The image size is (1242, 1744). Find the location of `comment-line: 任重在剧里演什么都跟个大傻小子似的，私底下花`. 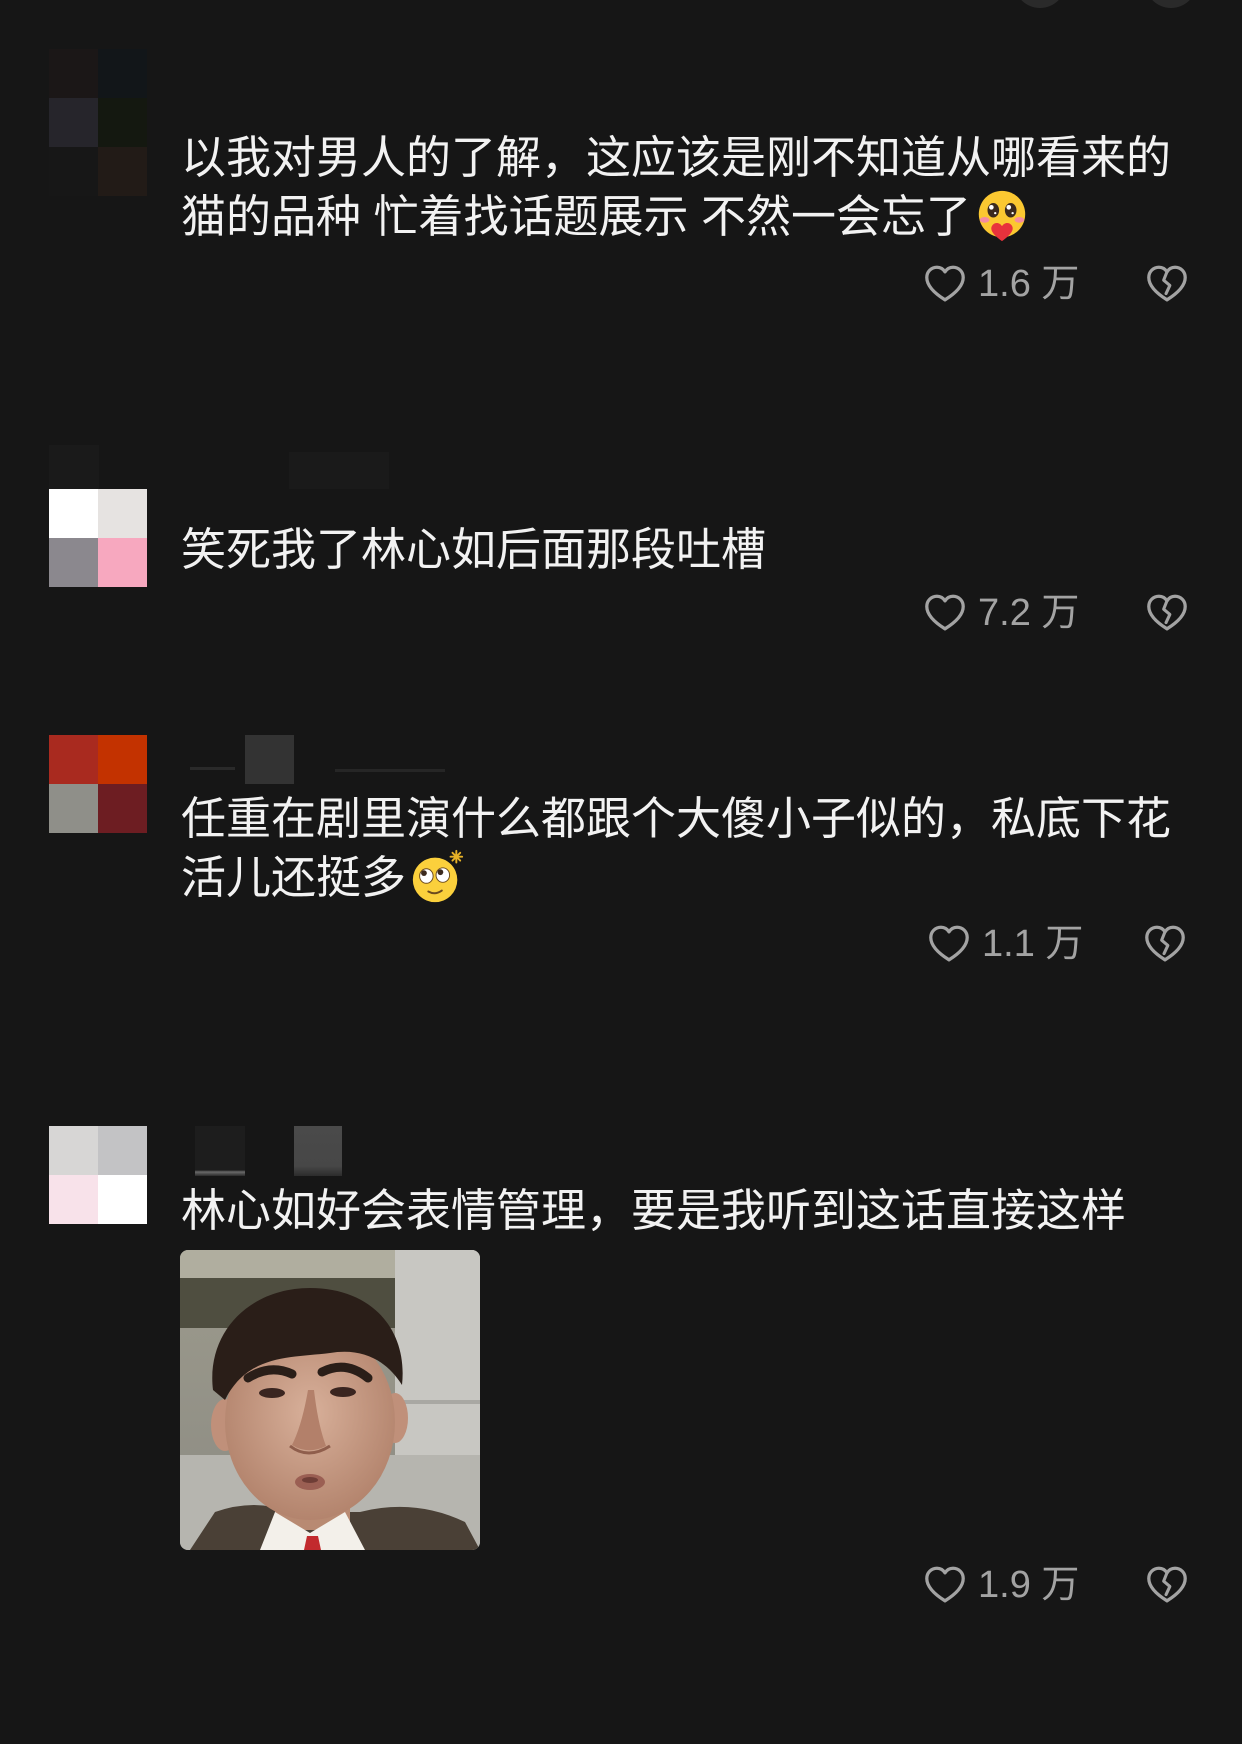

comment-line: 任重在剧里演什么都跟个大傻小子似的，私底下花 is located at coordinates (686, 818).